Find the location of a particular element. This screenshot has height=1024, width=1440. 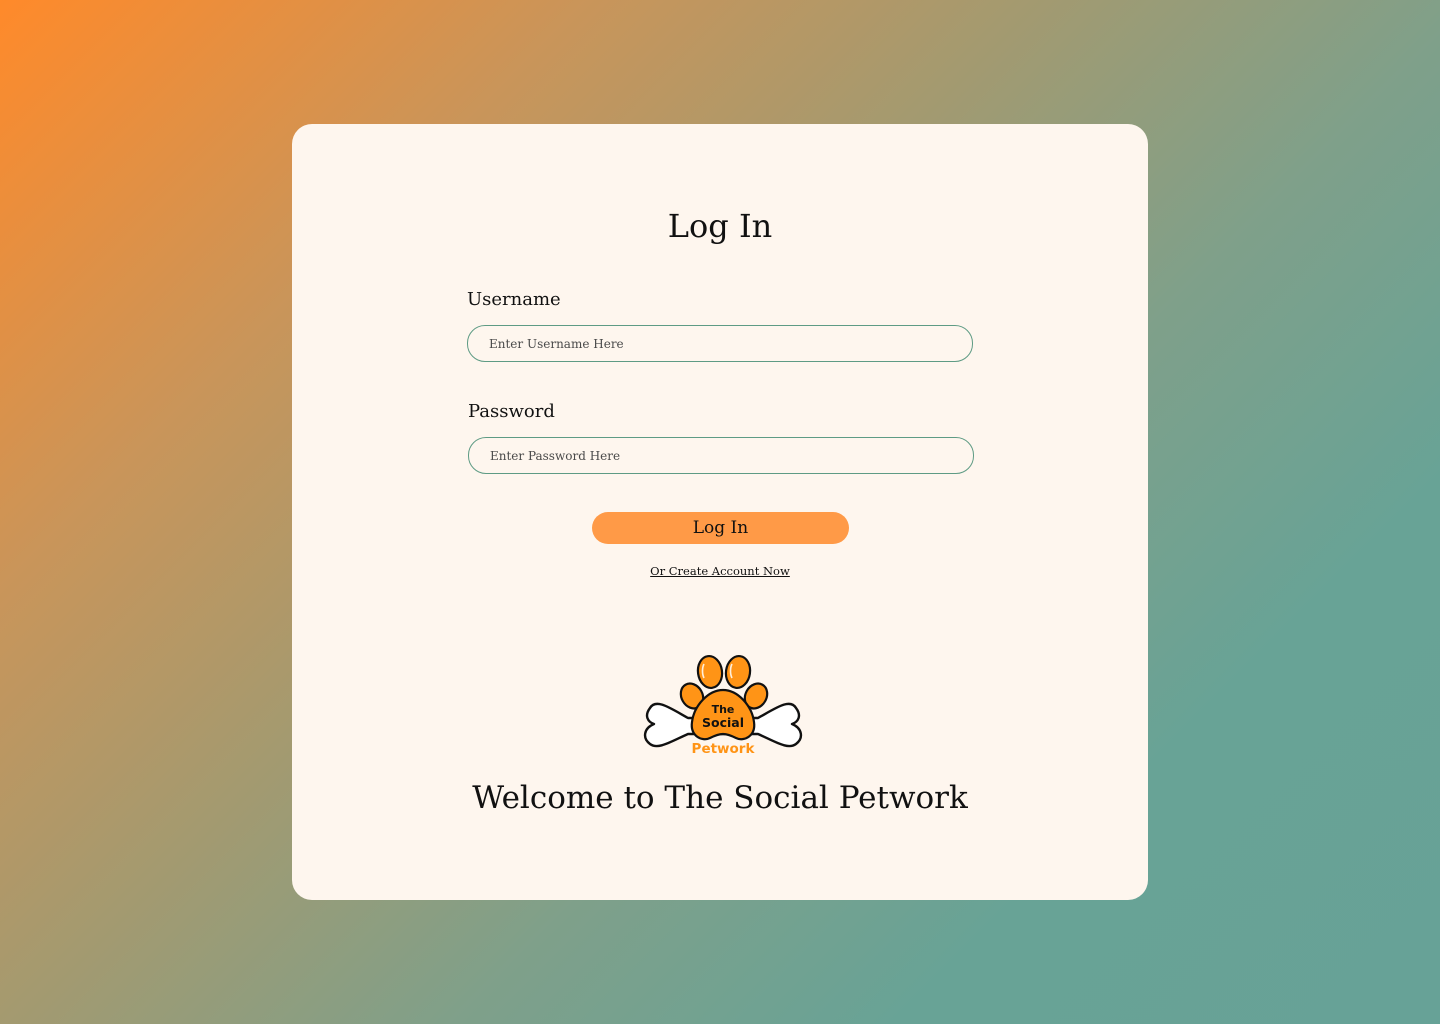

username-label: Username is located at coordinates (514, 299).